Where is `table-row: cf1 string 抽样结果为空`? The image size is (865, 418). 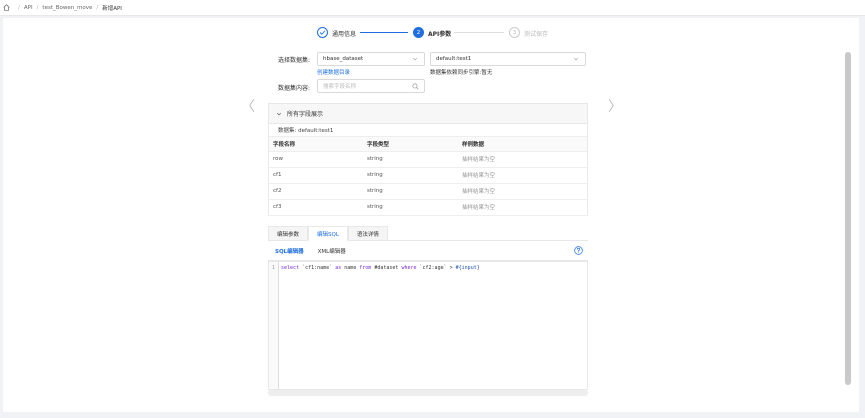
table-row: cf1 string 抽样结果为空 is located at coordinates (428, 175).